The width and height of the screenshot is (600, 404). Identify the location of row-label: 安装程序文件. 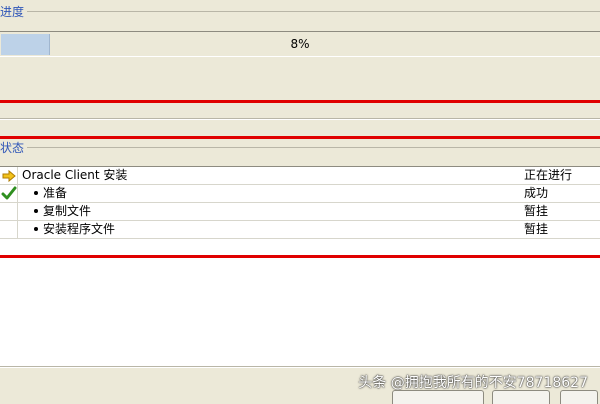
(74, 229).